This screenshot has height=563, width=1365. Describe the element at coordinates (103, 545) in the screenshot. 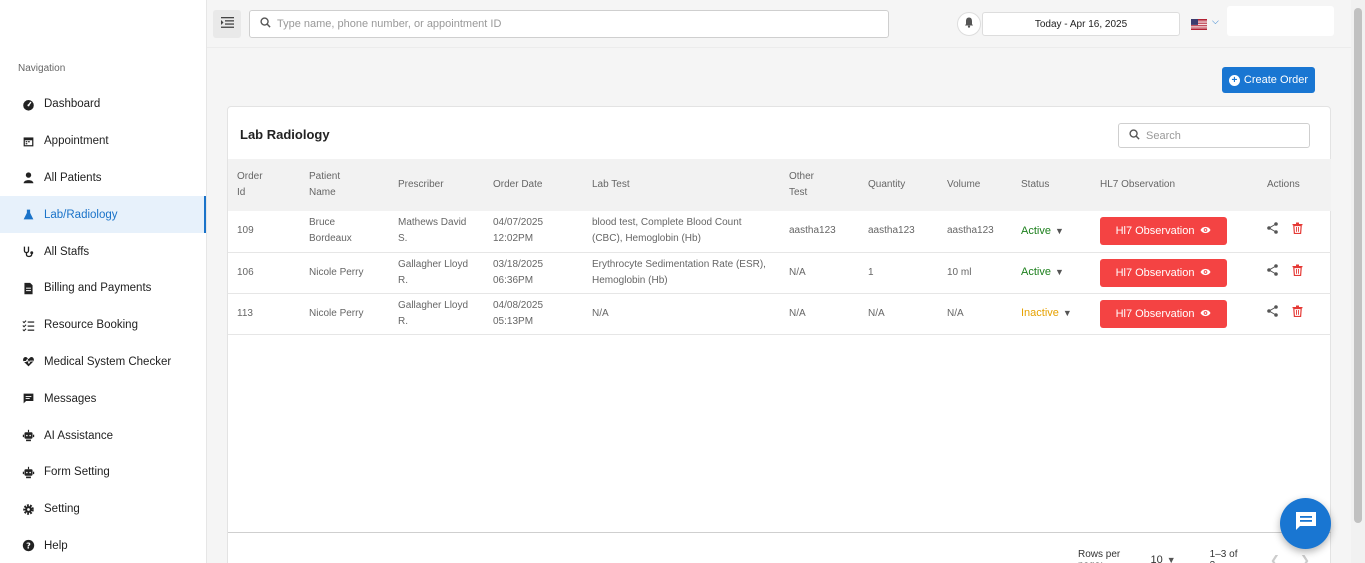

I see `sidebar-item-help: ? Help` at that location.